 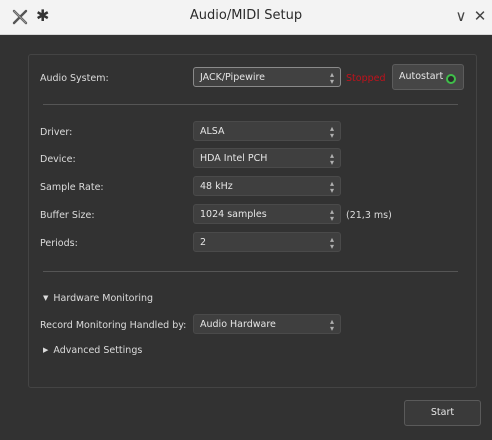 I want to click on periods-label: Periods:, so click(x=59, y=243).